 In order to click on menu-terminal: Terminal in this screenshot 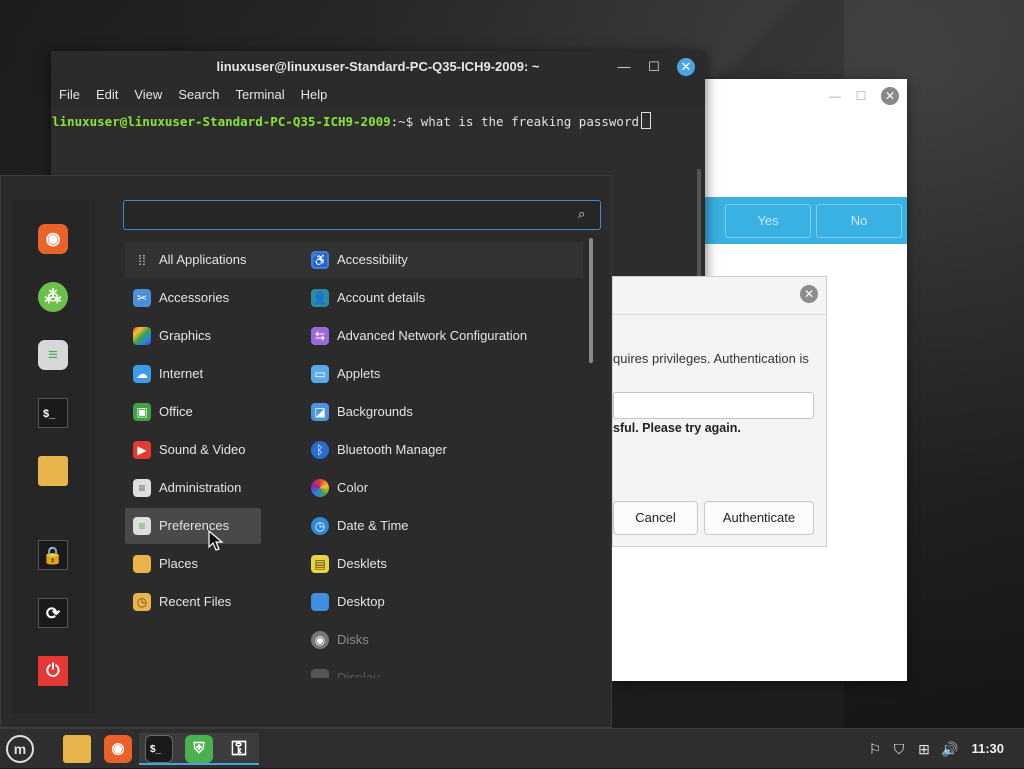, I will do `click(262, 95)`.